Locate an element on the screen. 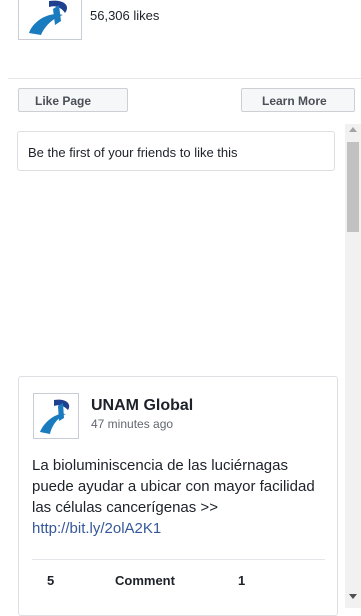 The image size is (361, 616). learn-more-label: Learn More is located at coordinates (294, 101).